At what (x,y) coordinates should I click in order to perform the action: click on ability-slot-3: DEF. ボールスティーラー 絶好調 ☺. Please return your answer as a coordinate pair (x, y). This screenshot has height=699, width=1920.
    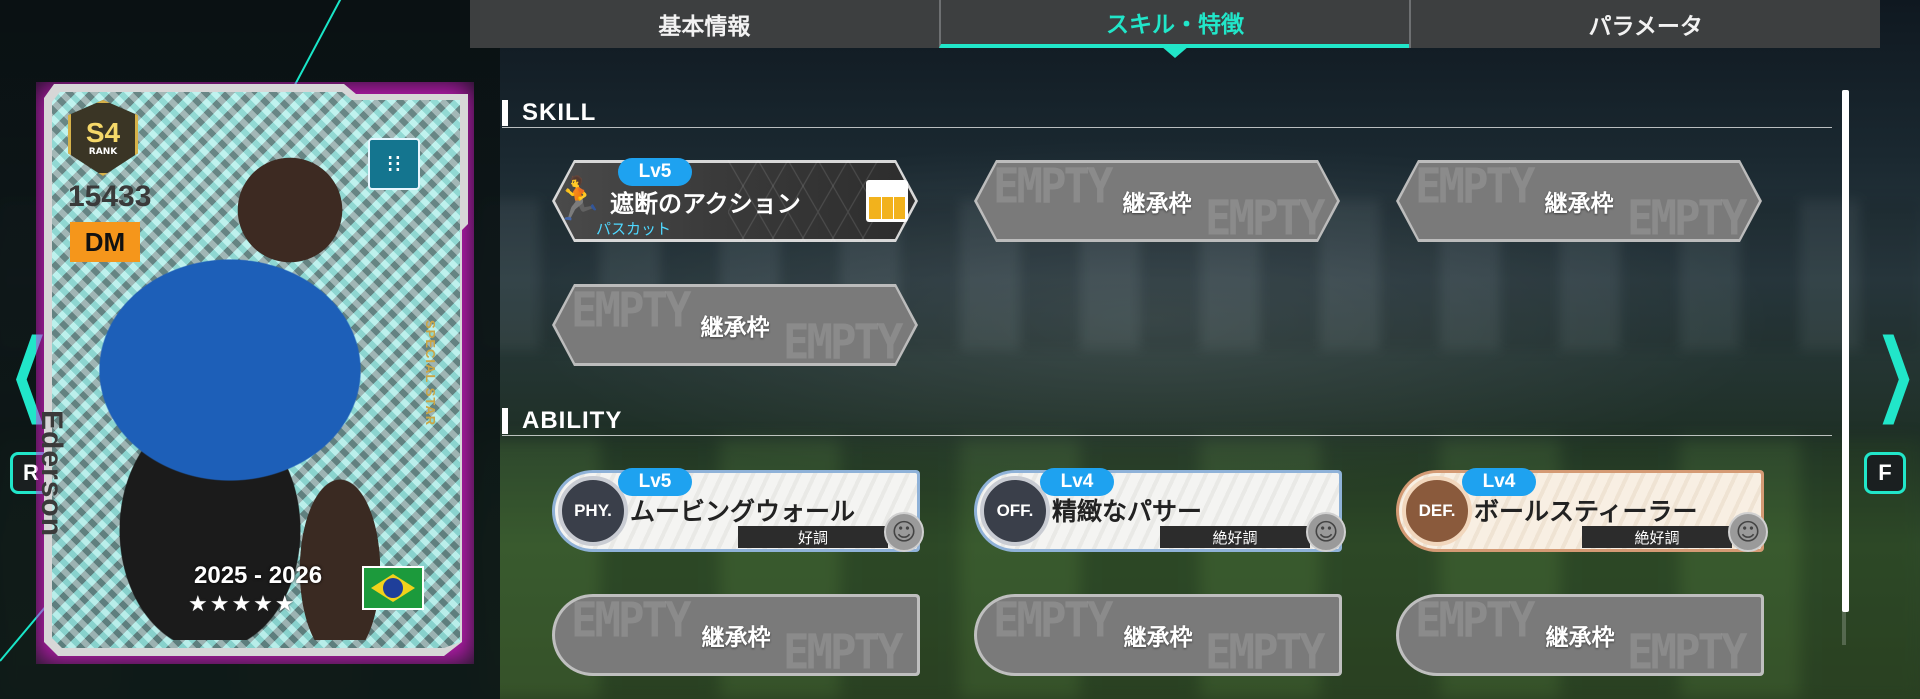
    Looking at the image, I should click on (1582, 511).